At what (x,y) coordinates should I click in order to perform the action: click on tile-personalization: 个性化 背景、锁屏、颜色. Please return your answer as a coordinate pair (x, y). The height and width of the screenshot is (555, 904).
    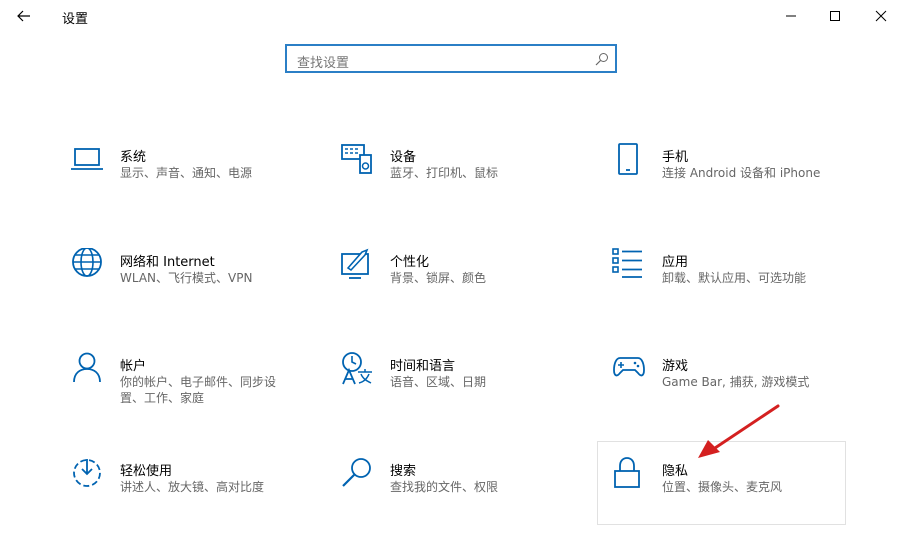
    Looking at the image, I should click on (465, 278).